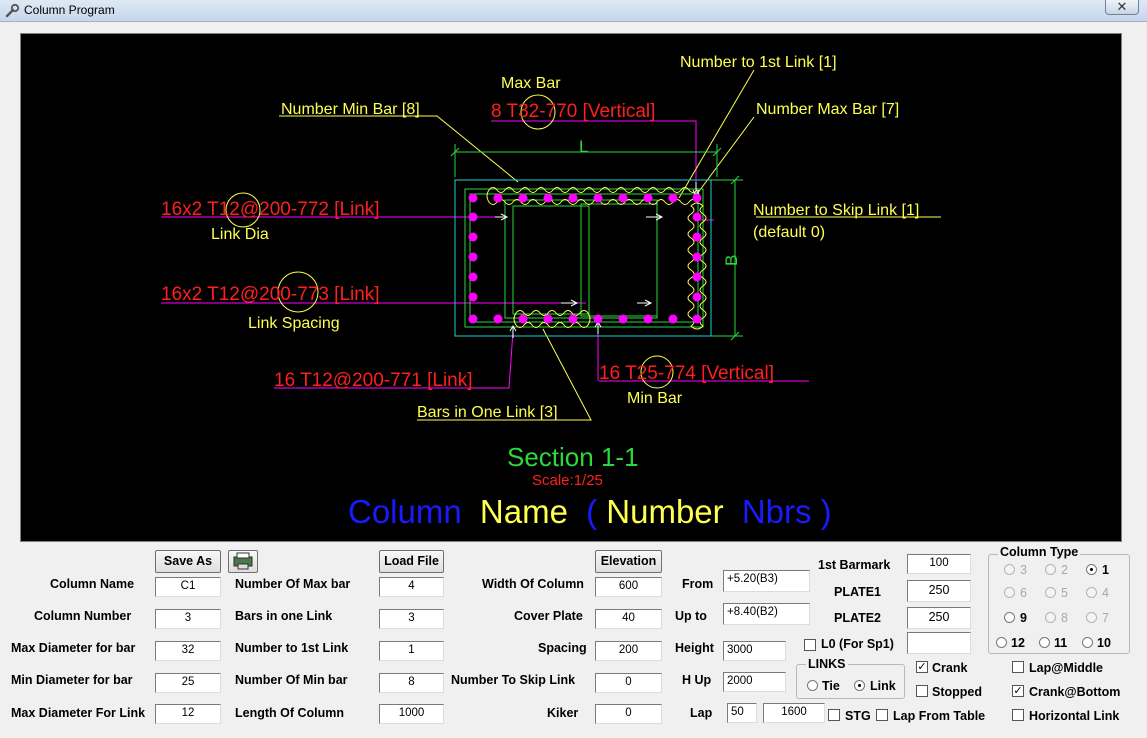 This screenshot has height=738, width=1147. What do you see at coordinates (812, 685) in the screenshot?
I see `tie-radio` at bounding box center [812, 685].